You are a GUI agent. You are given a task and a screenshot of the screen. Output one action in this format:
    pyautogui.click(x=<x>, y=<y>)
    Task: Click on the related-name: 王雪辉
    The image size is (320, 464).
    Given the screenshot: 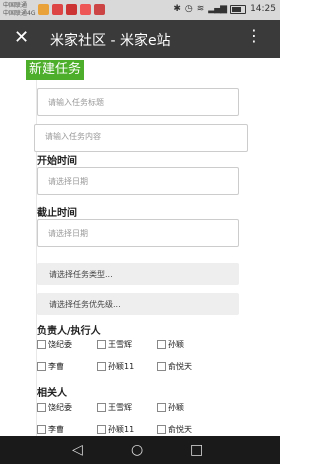 What is the action you would take?
    pyautogui.click(x=120, y=407)
    